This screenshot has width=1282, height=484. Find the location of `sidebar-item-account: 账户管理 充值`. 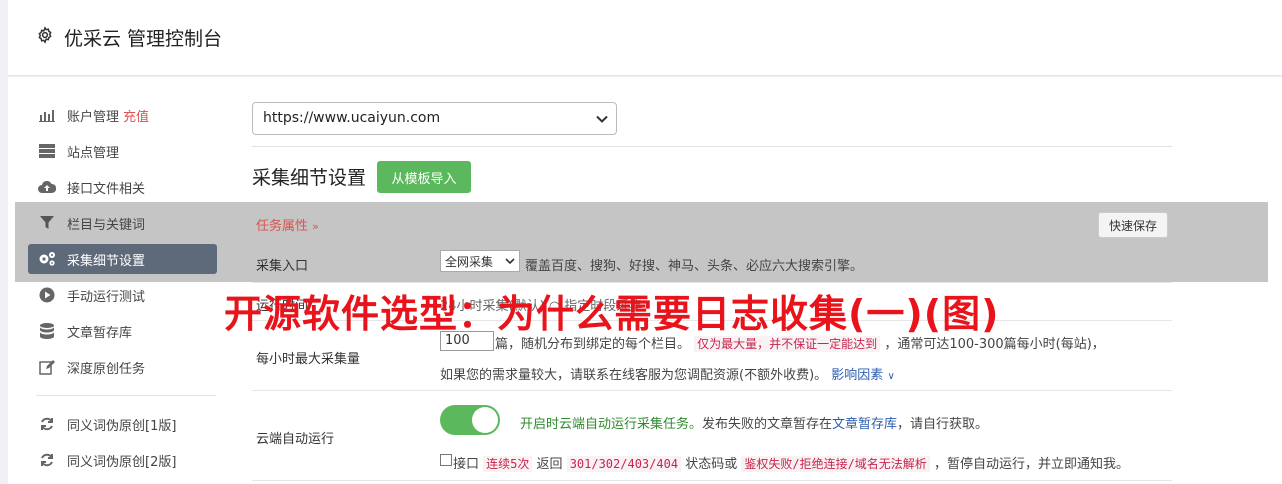

sidebar-item-account: 账户管理 充值 is located at coordinates (122, 115).